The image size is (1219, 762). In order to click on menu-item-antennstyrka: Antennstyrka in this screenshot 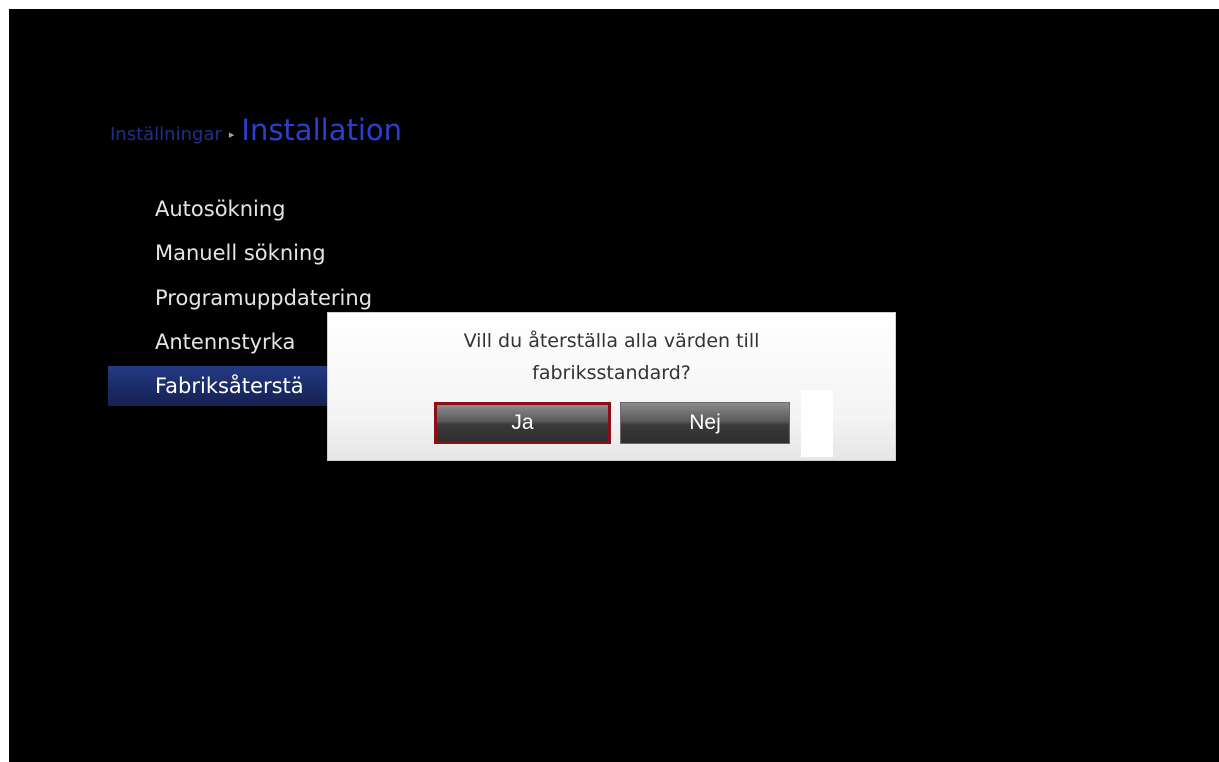, I will do `click(225, 342)`.